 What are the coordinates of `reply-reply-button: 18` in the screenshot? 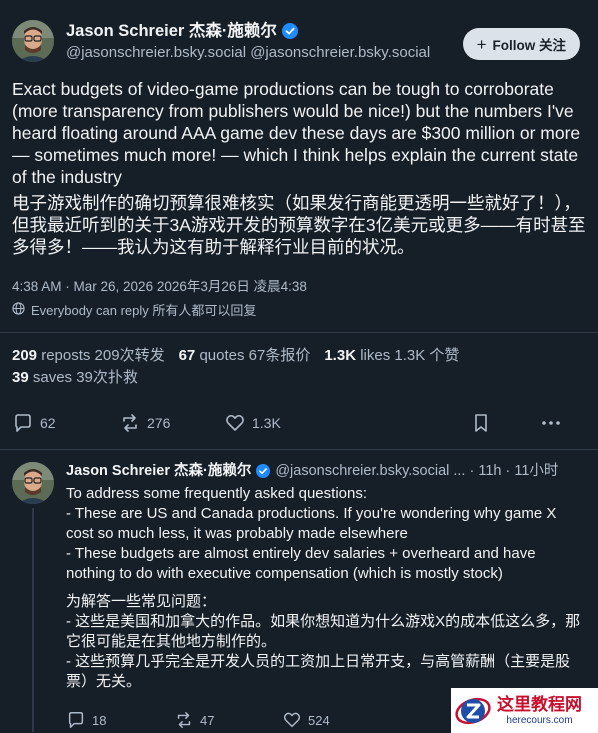 It's located at (120, 720).